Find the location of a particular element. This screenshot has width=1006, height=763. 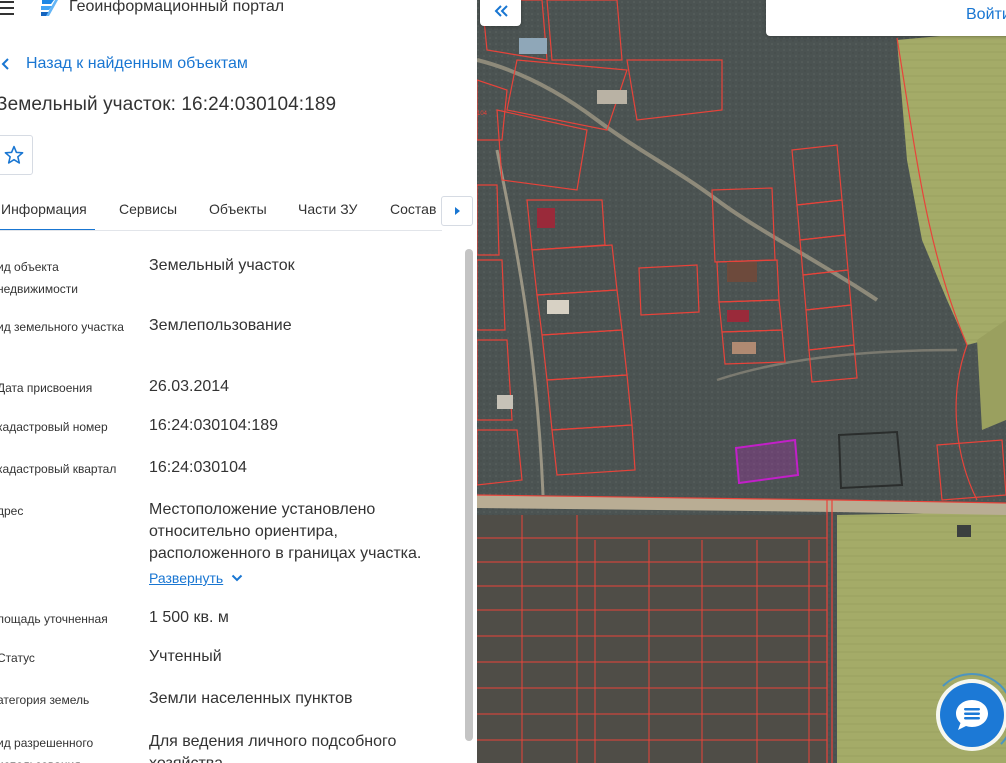

label-cadastral-number: кадастровый номер is located at coordinates (54, 427).